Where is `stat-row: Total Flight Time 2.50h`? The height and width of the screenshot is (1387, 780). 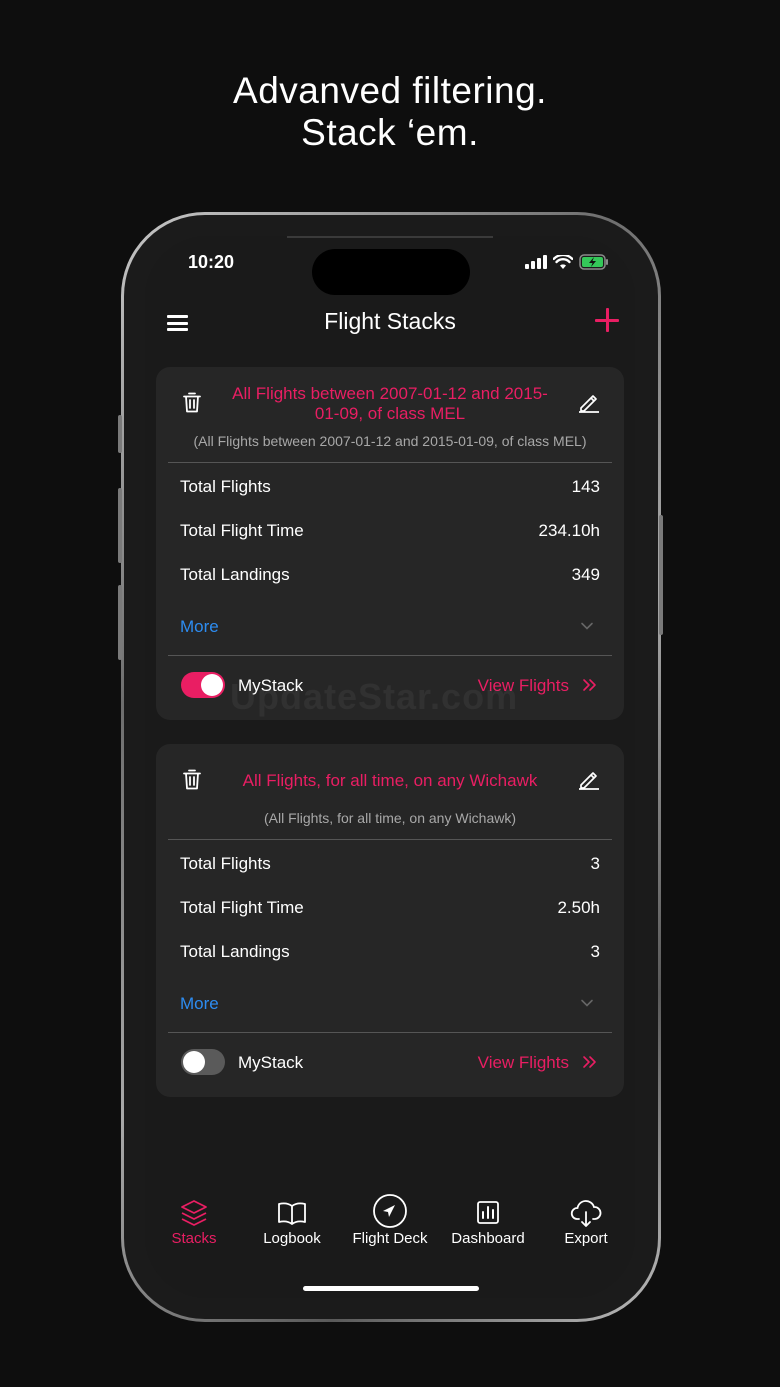
stat-row: Total Flight Time 2.50h is located at coordinates (390, 908).